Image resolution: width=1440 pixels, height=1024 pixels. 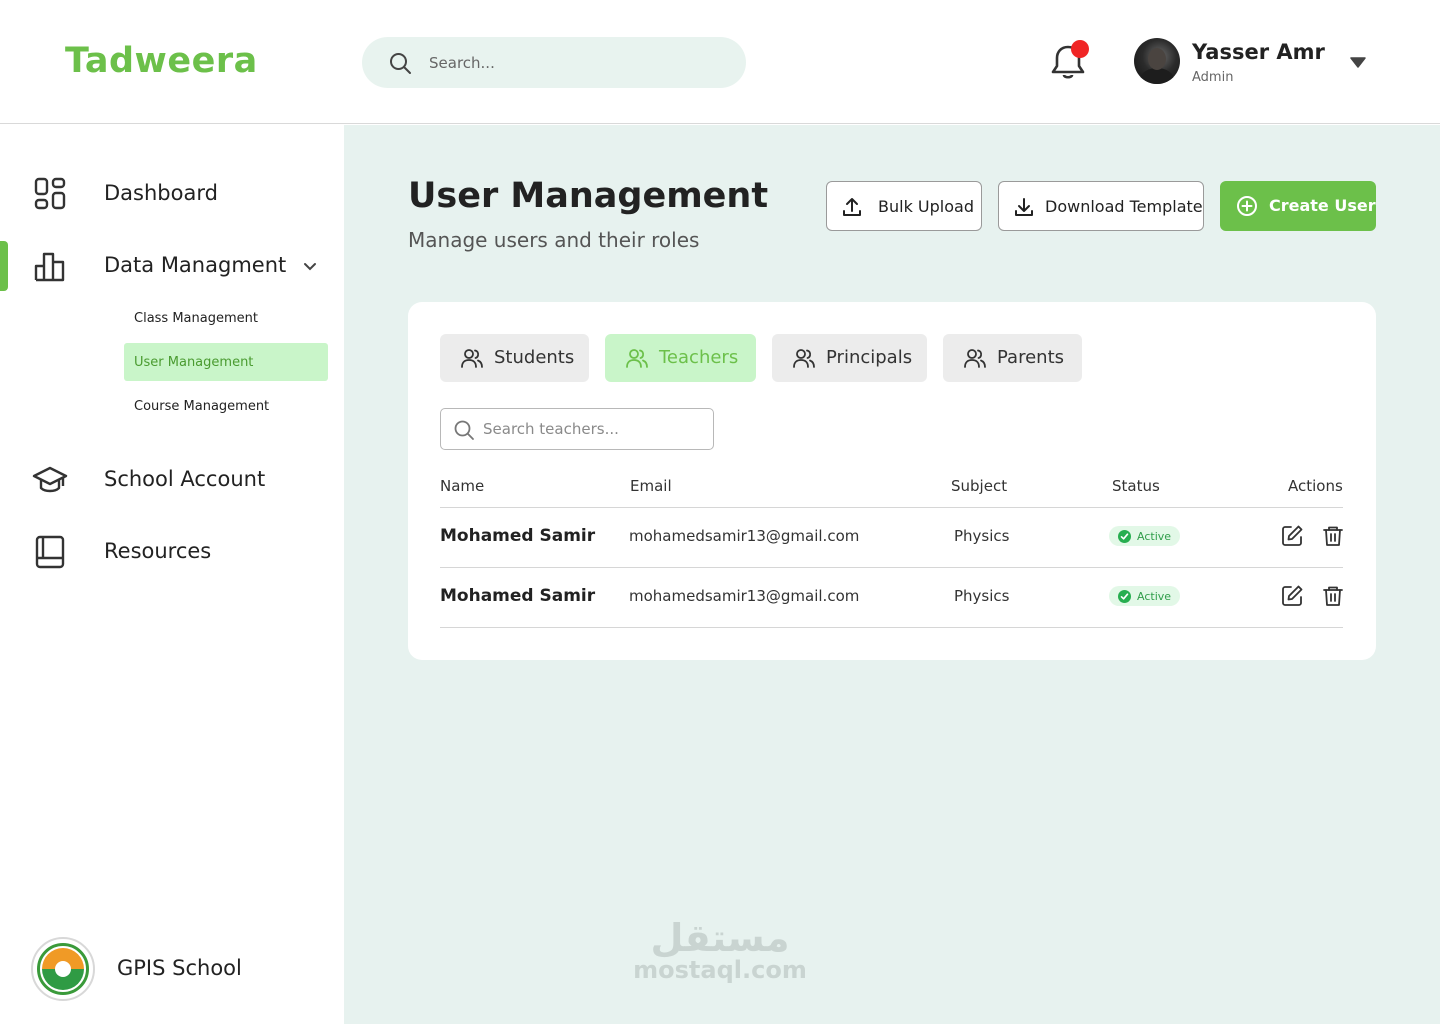 What do you see at coordinates (50, 194) in the screenshot?
I see `grid-icon` at bounding box center [50, 194].